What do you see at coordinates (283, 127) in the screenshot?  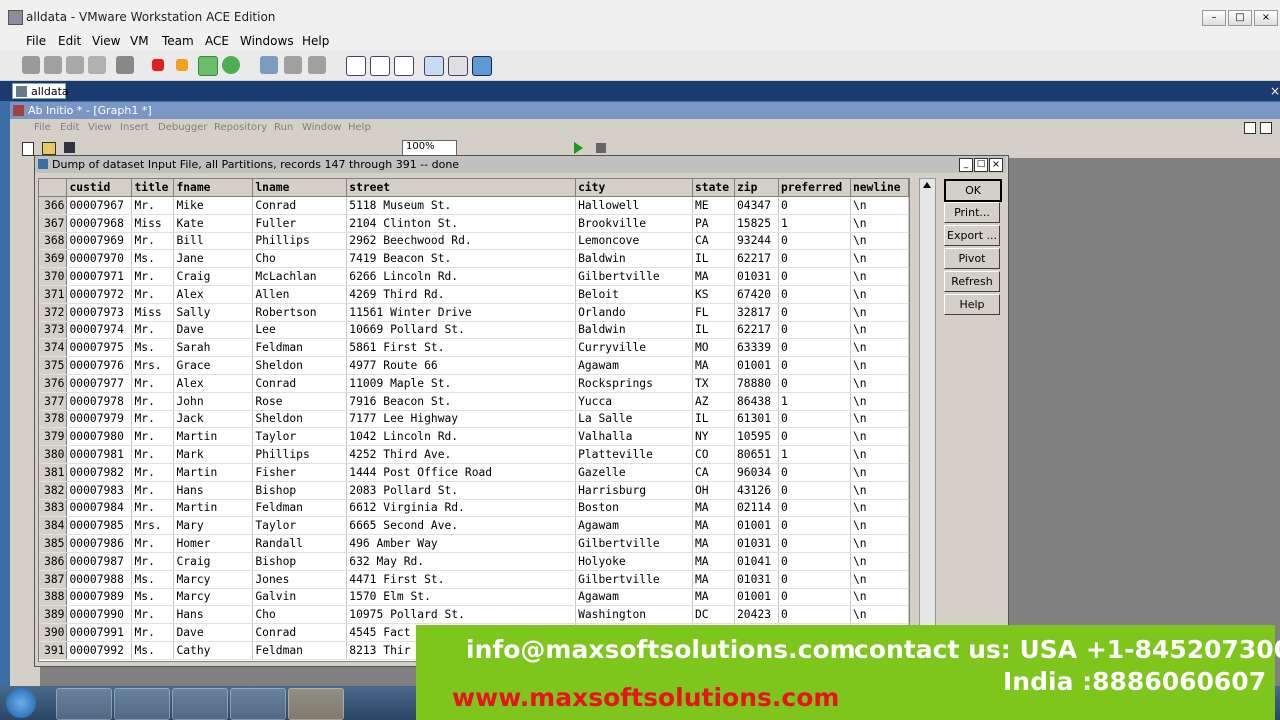 I see `app-menu-run: Run` at bounding box center [283, 127].